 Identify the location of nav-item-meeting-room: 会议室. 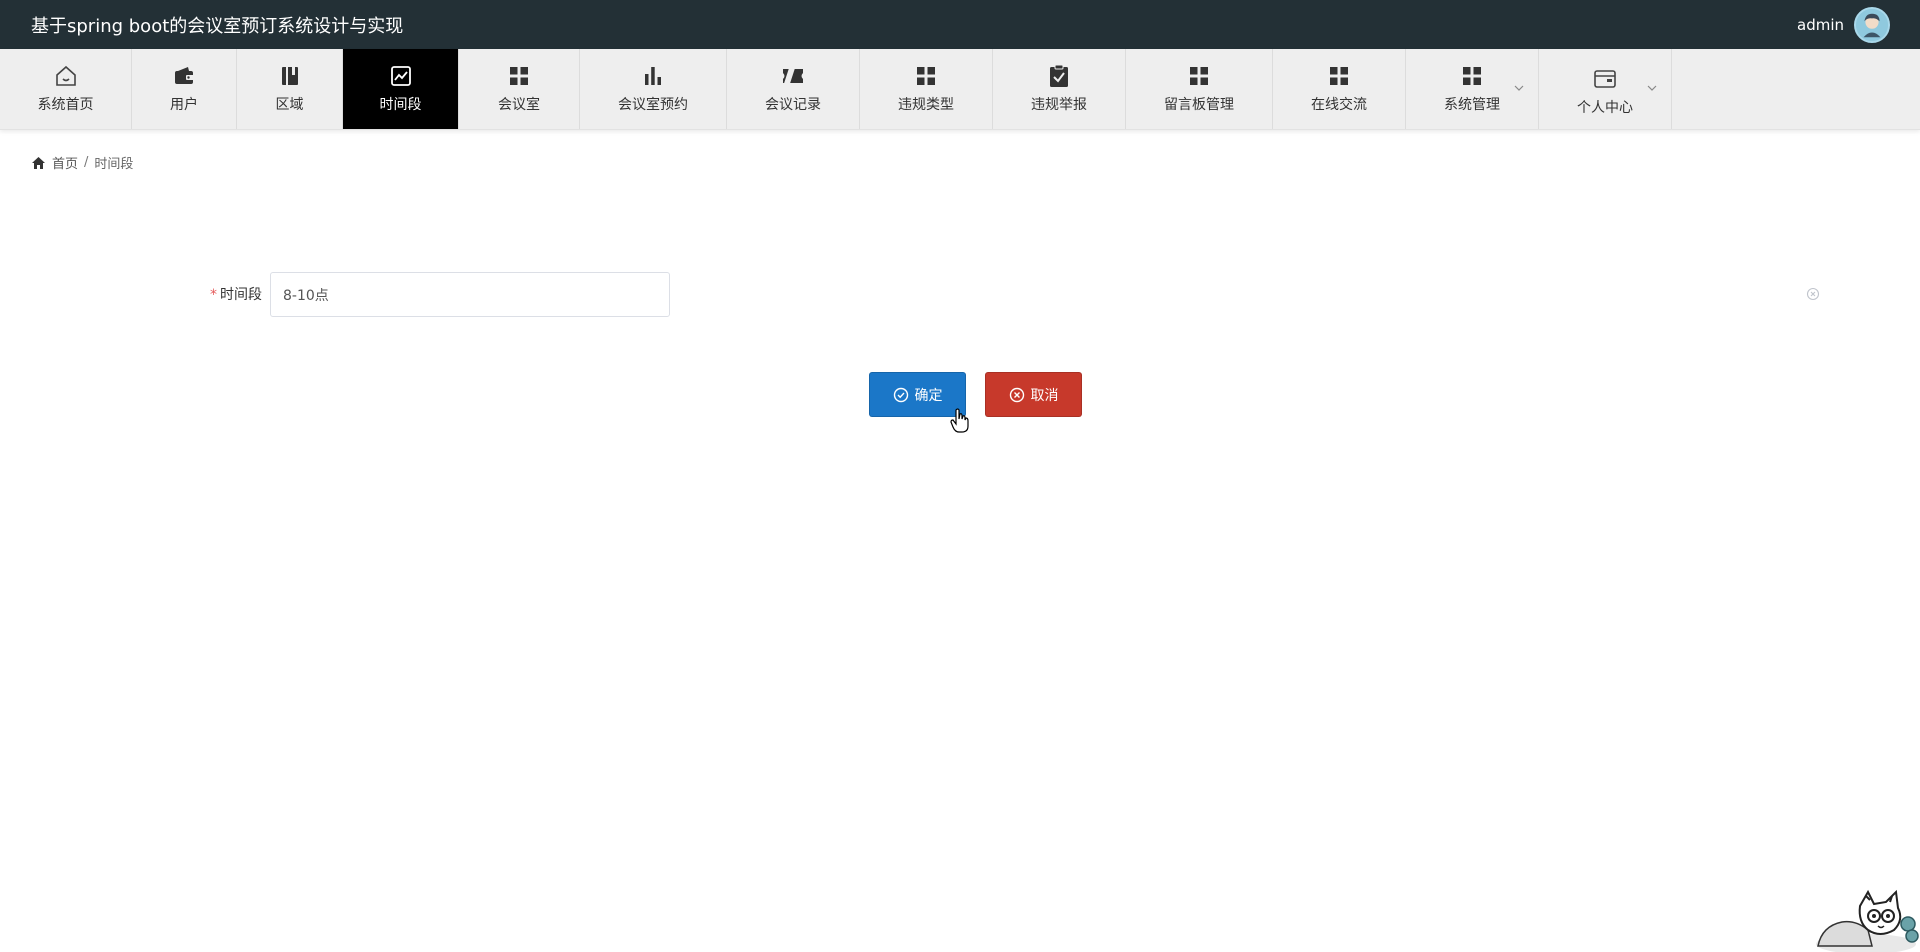
(519, 89).